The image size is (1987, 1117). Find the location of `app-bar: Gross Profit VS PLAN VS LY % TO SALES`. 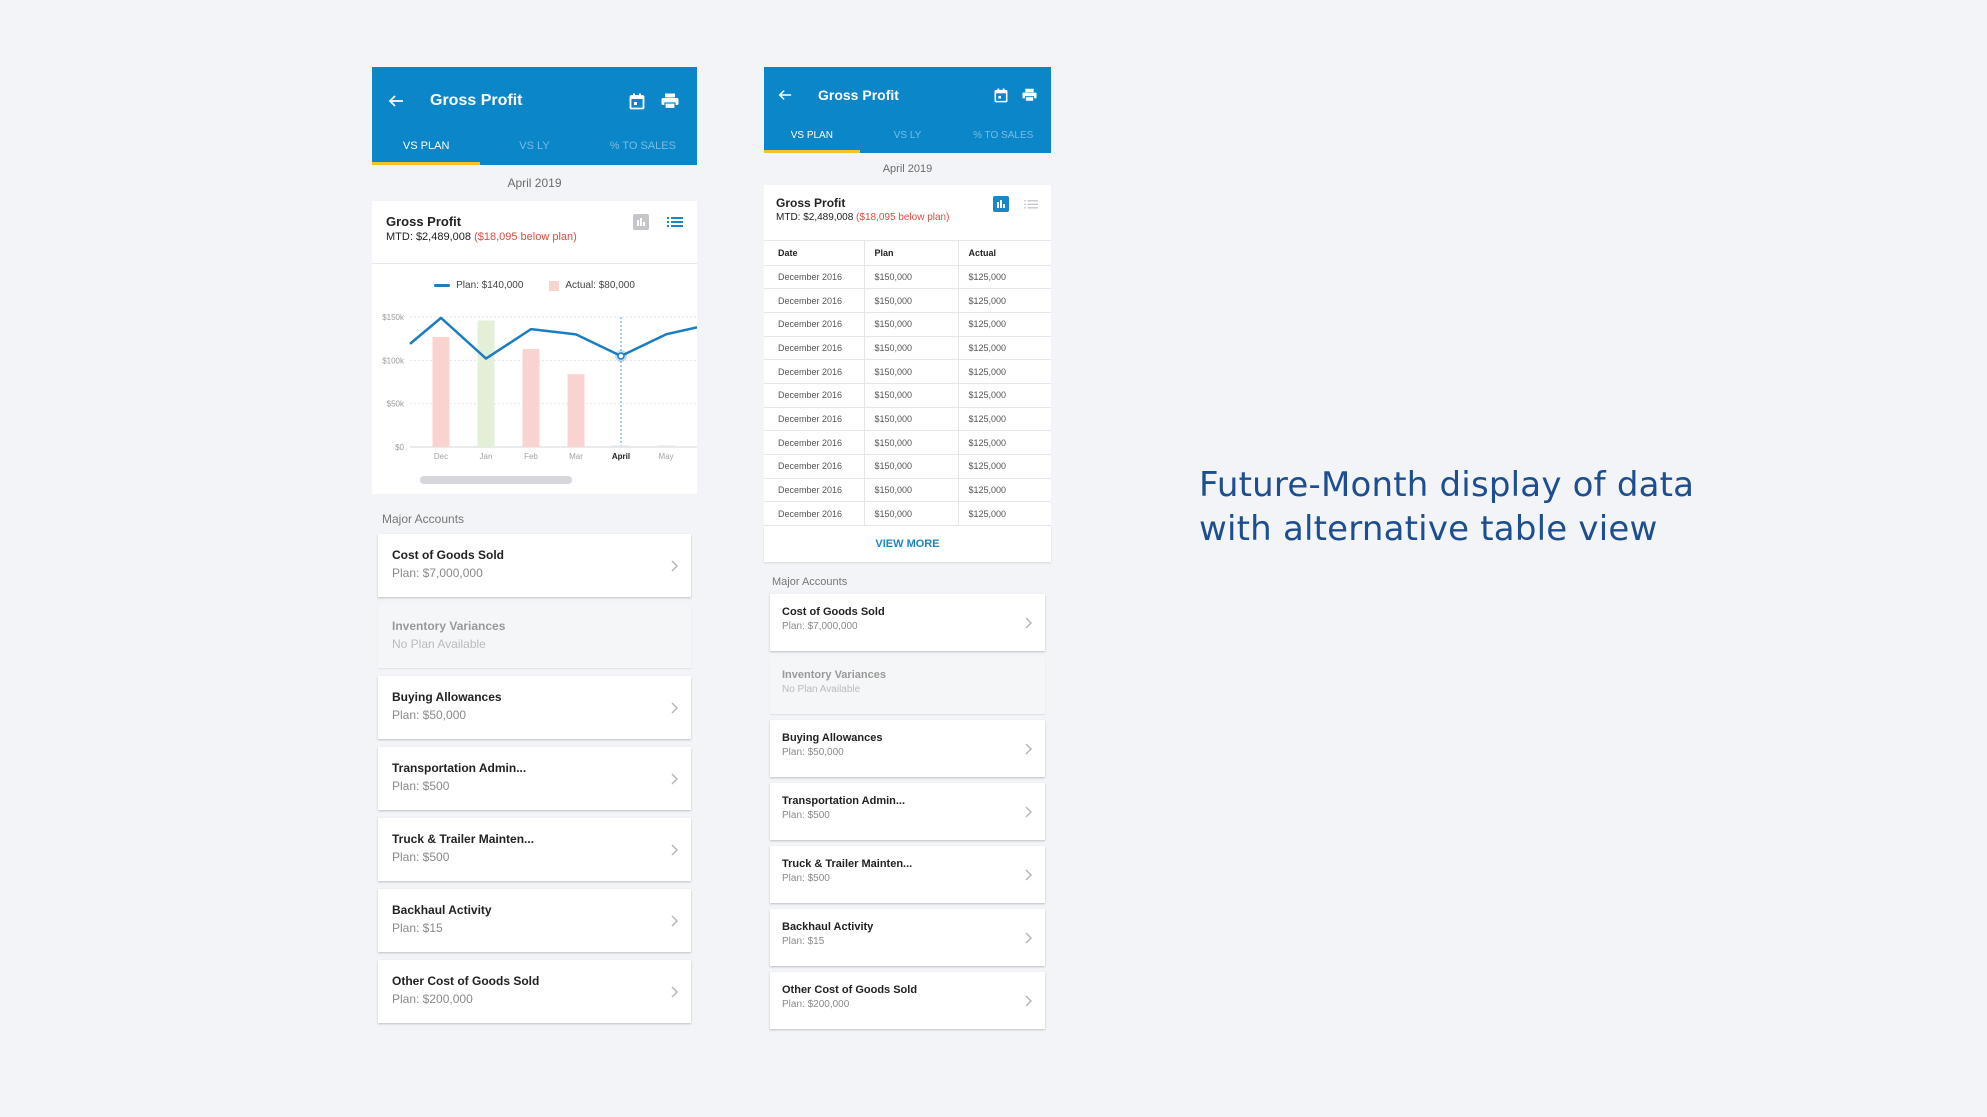

app-bar: Gross Profit VS PLAN VS LY % TO SALES is located at coordinates (534, 116).